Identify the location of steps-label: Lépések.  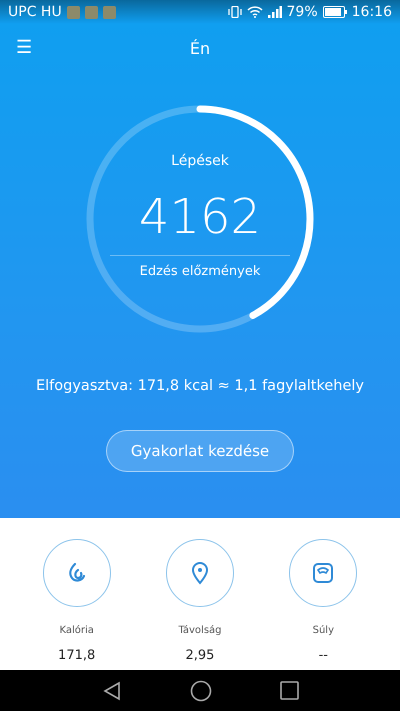
(200, 161).